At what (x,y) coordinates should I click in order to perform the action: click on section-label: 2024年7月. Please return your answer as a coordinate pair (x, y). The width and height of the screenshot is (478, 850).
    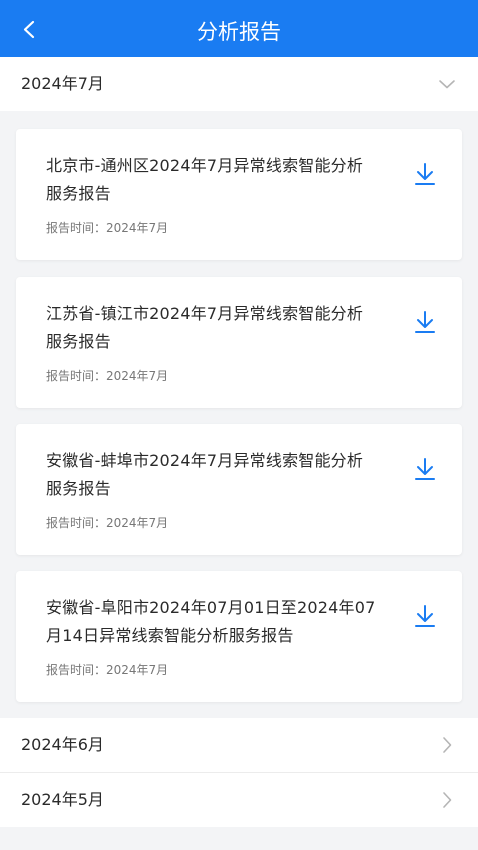
    Looking at the image, I should click on (62, 83).